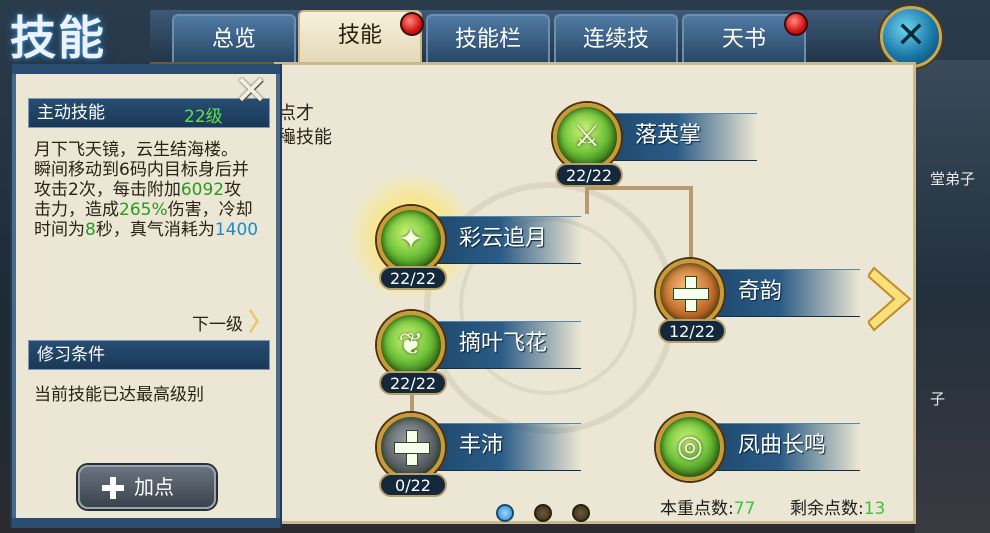 The image size is (990, 533). What do you see at coordinates (234, 38) in the screenshot?
I see `tab-overview: 总览` at bounding box center [234, 38].